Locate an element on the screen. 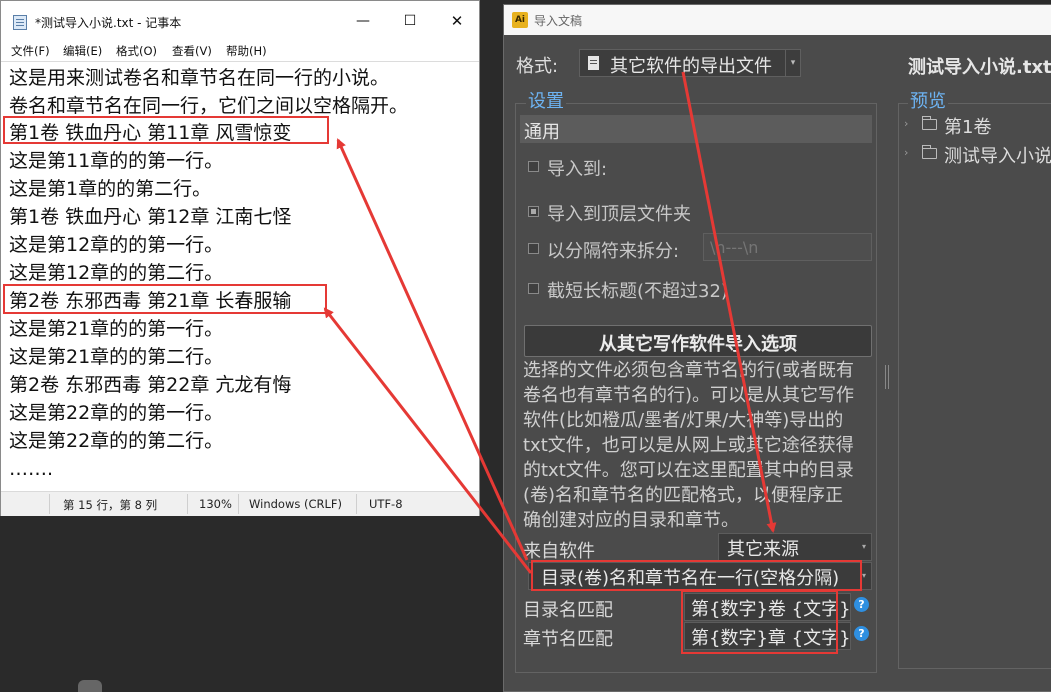  description-line: 卷名也有章节名的行)。可以是从其它写作 is located at coordinates (689, 395).